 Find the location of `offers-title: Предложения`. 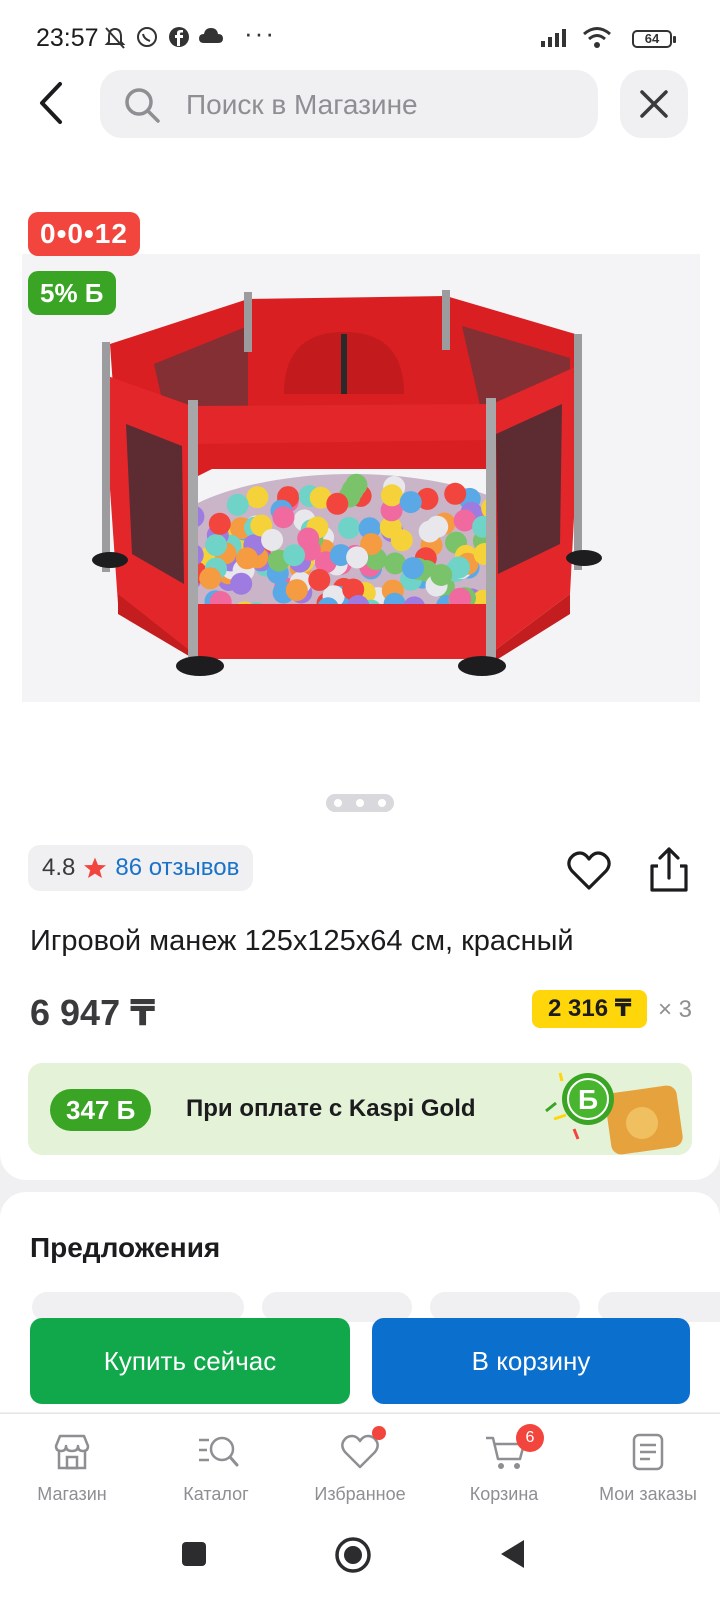

offers-title: Предложения is located at coordinates (125, 1247).